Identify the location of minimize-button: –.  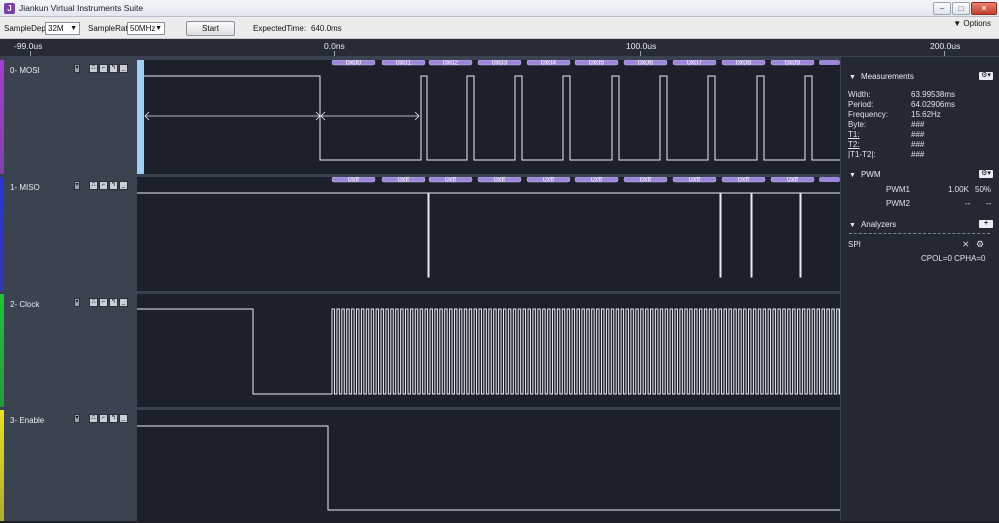
(942, 8).